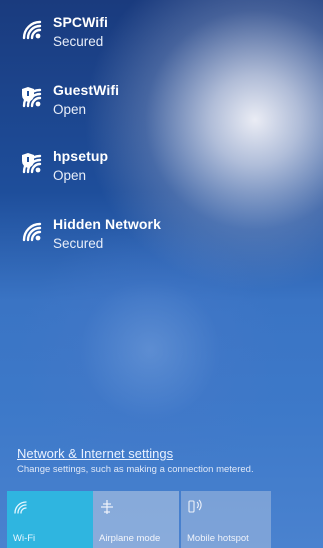  What do you see at coordinates (86, 90) in the screenshot?
I see `network-name: GuestWifi` at bounding box center [86, 90].